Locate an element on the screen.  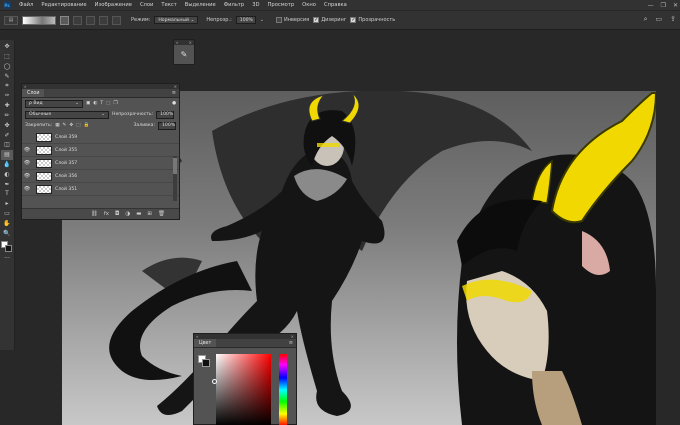
invert-option: Инверсия is located at coordinates (292, 20).